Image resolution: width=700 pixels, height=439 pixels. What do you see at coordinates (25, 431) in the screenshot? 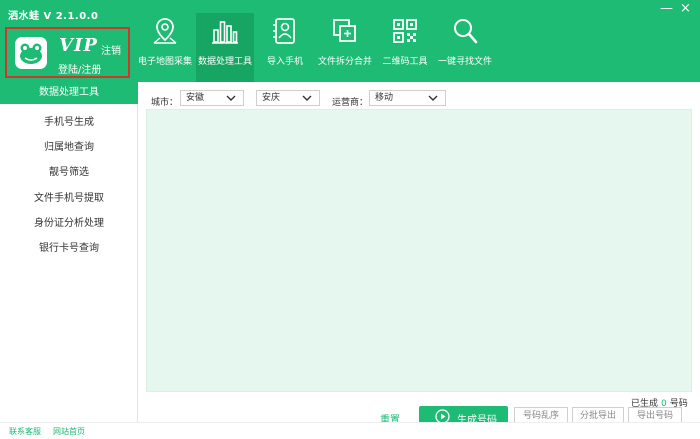
I see `contact-support-link: 联系客服` at bounding box center [25, 431].